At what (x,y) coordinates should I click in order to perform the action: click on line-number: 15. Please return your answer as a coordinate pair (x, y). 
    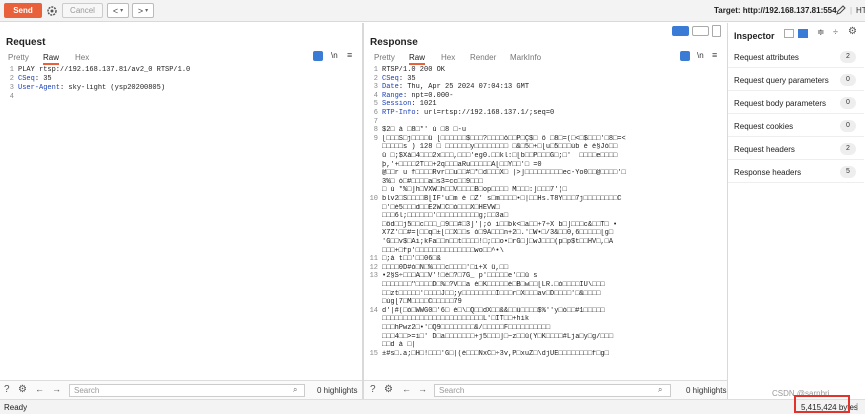
    Looking at the image, I should click on (373, 353).